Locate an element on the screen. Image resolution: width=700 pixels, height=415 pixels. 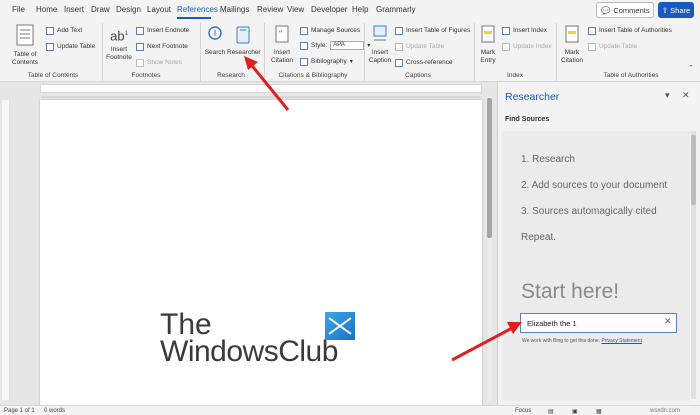
search-button: Search is located at coordinates (215, 41).